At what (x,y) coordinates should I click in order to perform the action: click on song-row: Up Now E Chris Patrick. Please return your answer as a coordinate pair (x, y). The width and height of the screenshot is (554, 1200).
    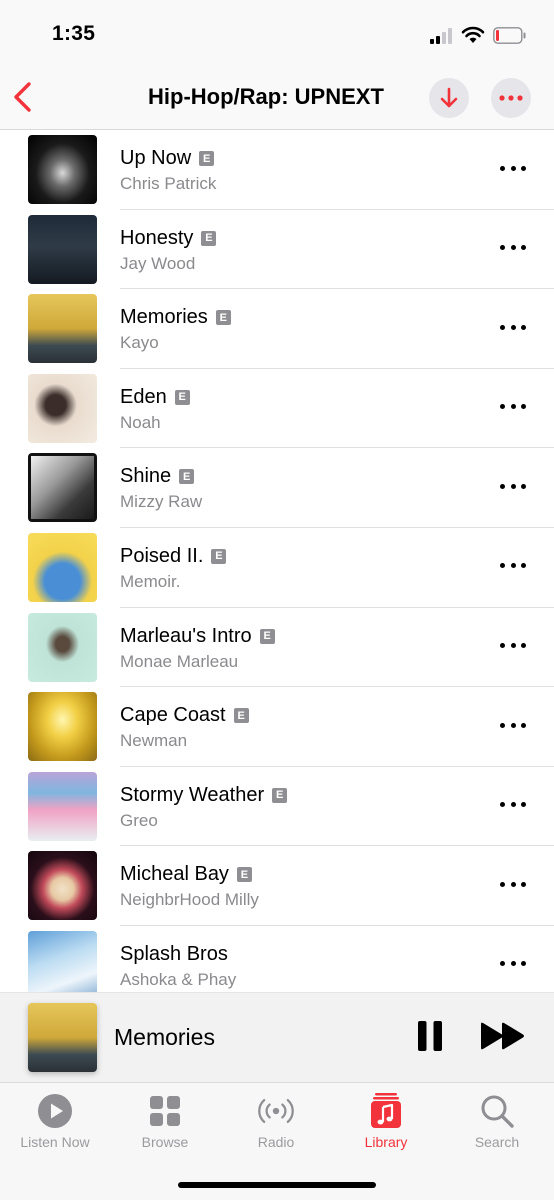
    Looking at the image, I should click on (277, 170).